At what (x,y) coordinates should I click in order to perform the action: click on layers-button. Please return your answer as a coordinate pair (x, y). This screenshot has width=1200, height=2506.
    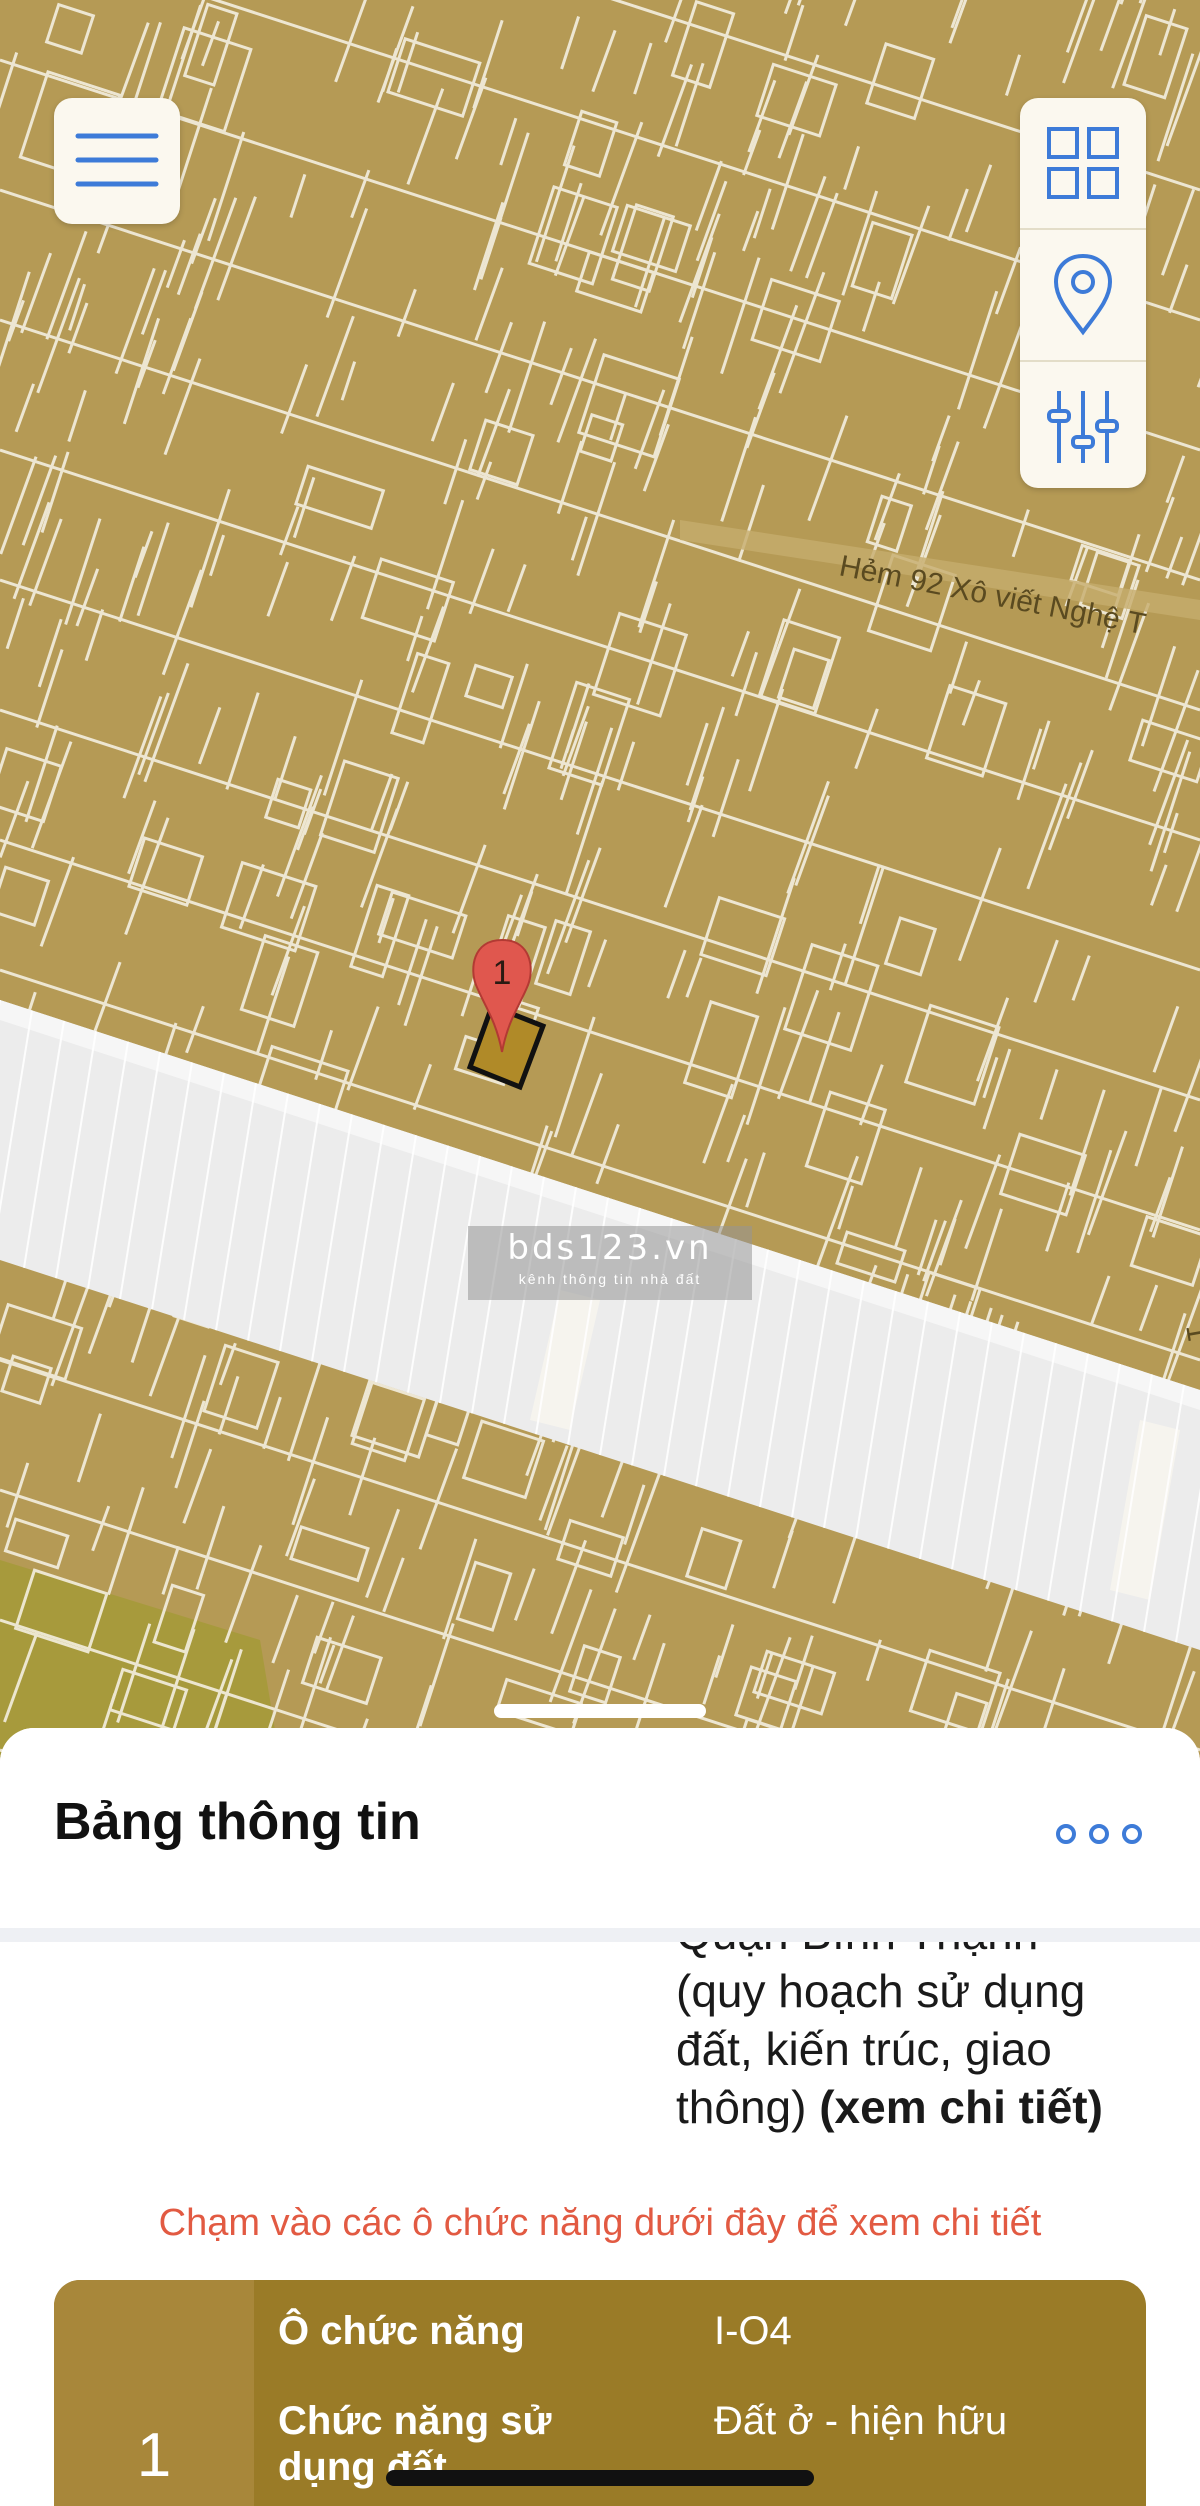
    Looking at the image, I should click on (1083, 164).